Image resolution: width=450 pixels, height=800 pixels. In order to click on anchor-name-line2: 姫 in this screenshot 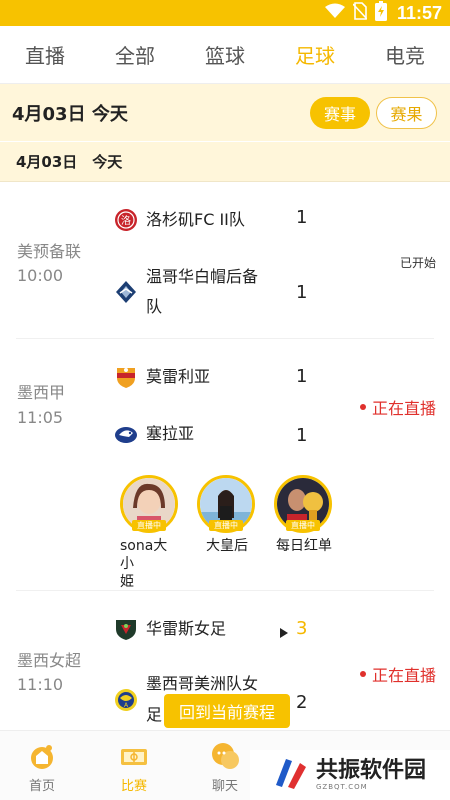, I will do `click(127, 582)`.